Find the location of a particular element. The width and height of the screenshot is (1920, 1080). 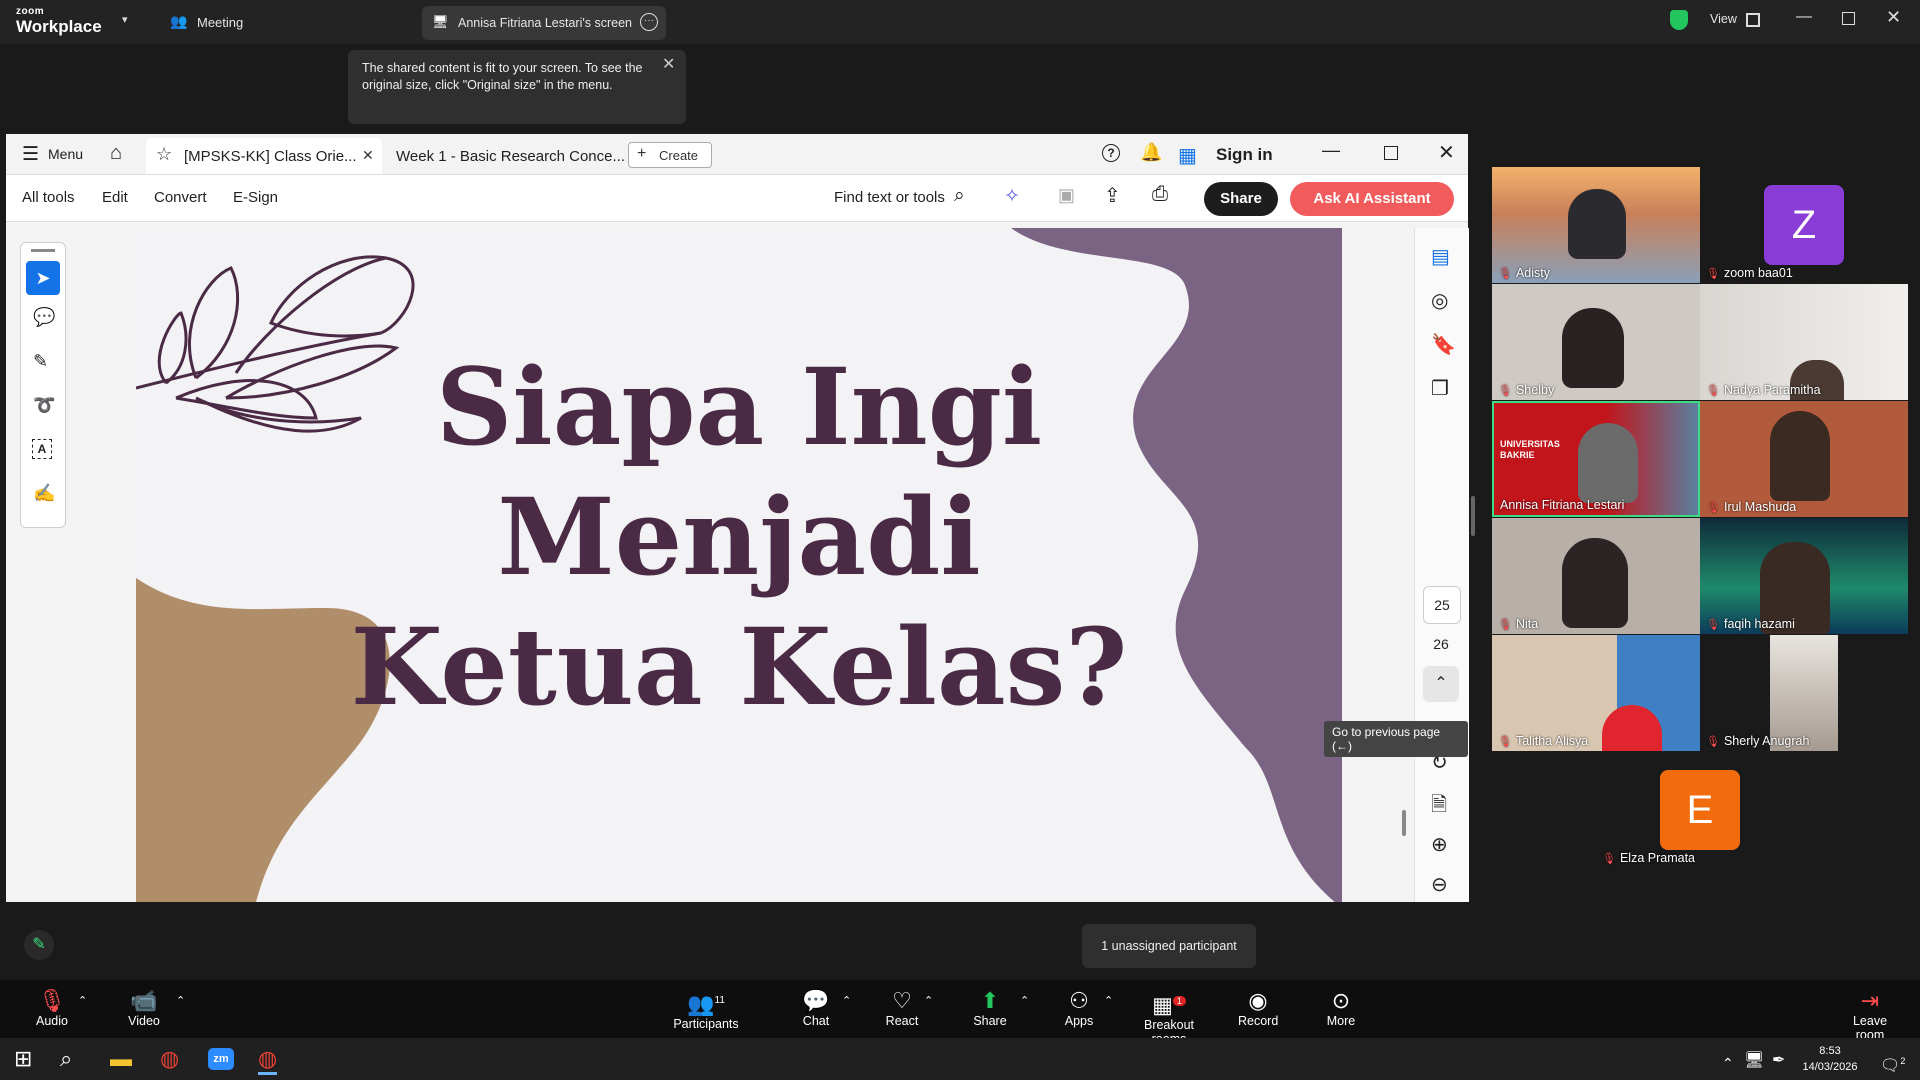

more-button: ⊙ More is located at coordinates (1341, 1008).